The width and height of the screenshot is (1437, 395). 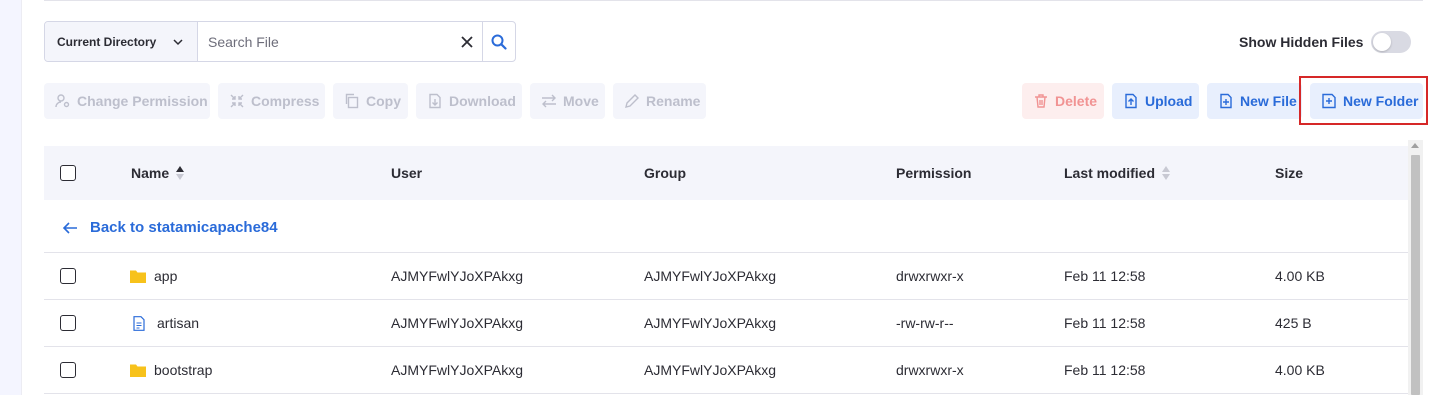 What do you see at coordinates (632, 101) in the screenshot?
I see `pencil-icon` at bounding box center [632, 101].